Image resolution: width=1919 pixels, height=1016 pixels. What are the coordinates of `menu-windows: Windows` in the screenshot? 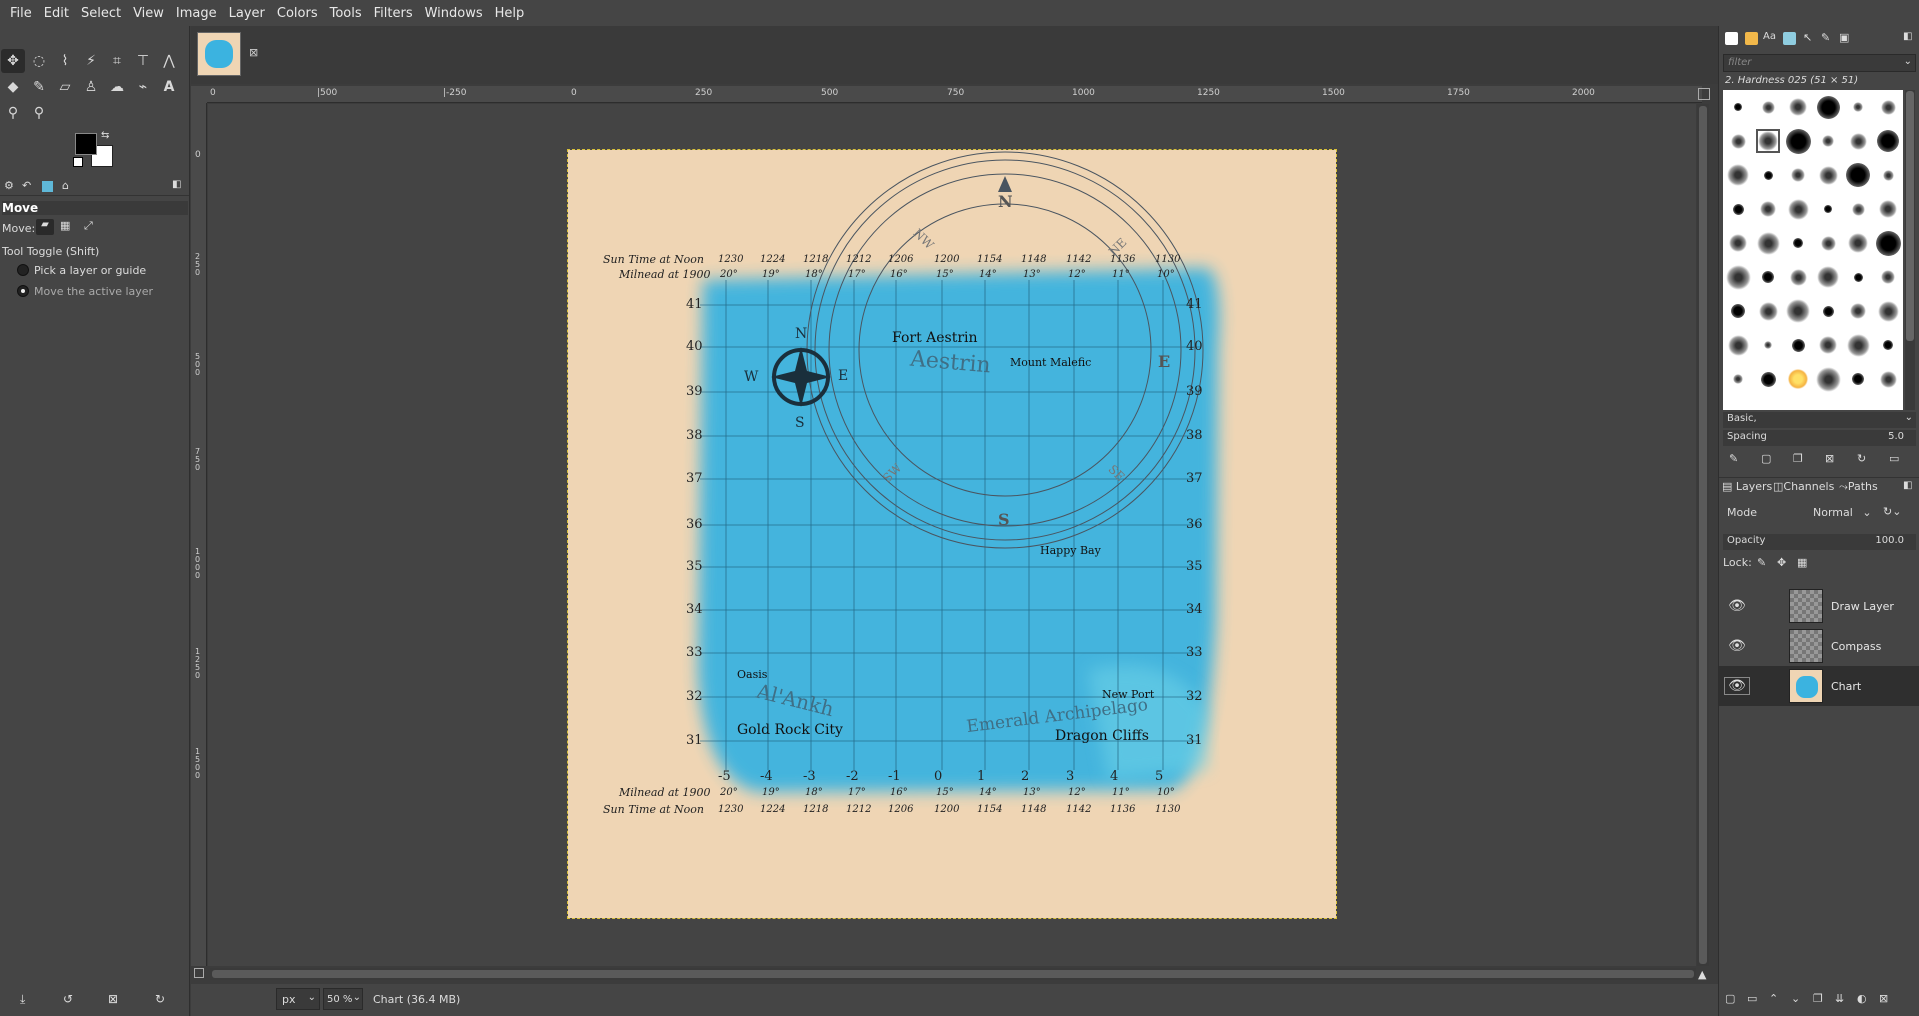 It's located at (454, 13).